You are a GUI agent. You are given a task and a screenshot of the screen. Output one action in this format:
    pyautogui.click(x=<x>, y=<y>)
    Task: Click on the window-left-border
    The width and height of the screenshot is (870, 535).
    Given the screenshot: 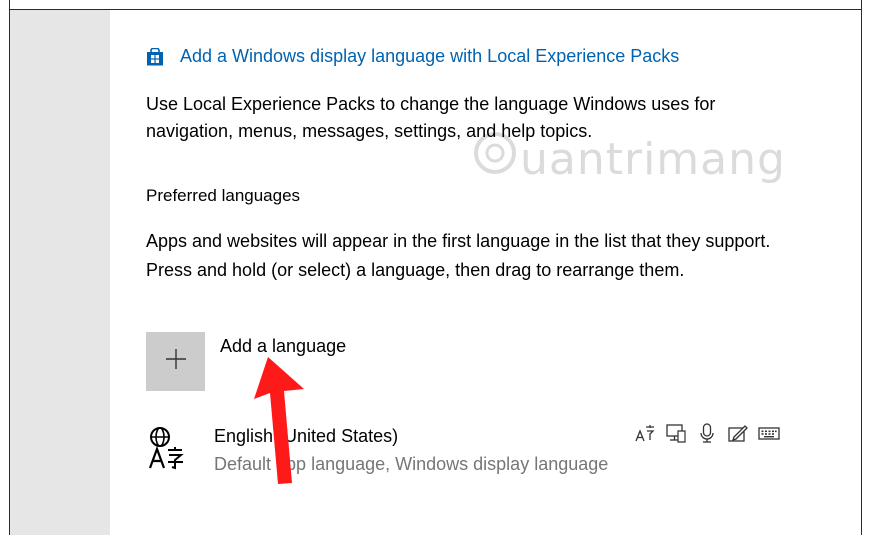 What is the action you would take?
    pyautogui.click(x=5, y=267)
    